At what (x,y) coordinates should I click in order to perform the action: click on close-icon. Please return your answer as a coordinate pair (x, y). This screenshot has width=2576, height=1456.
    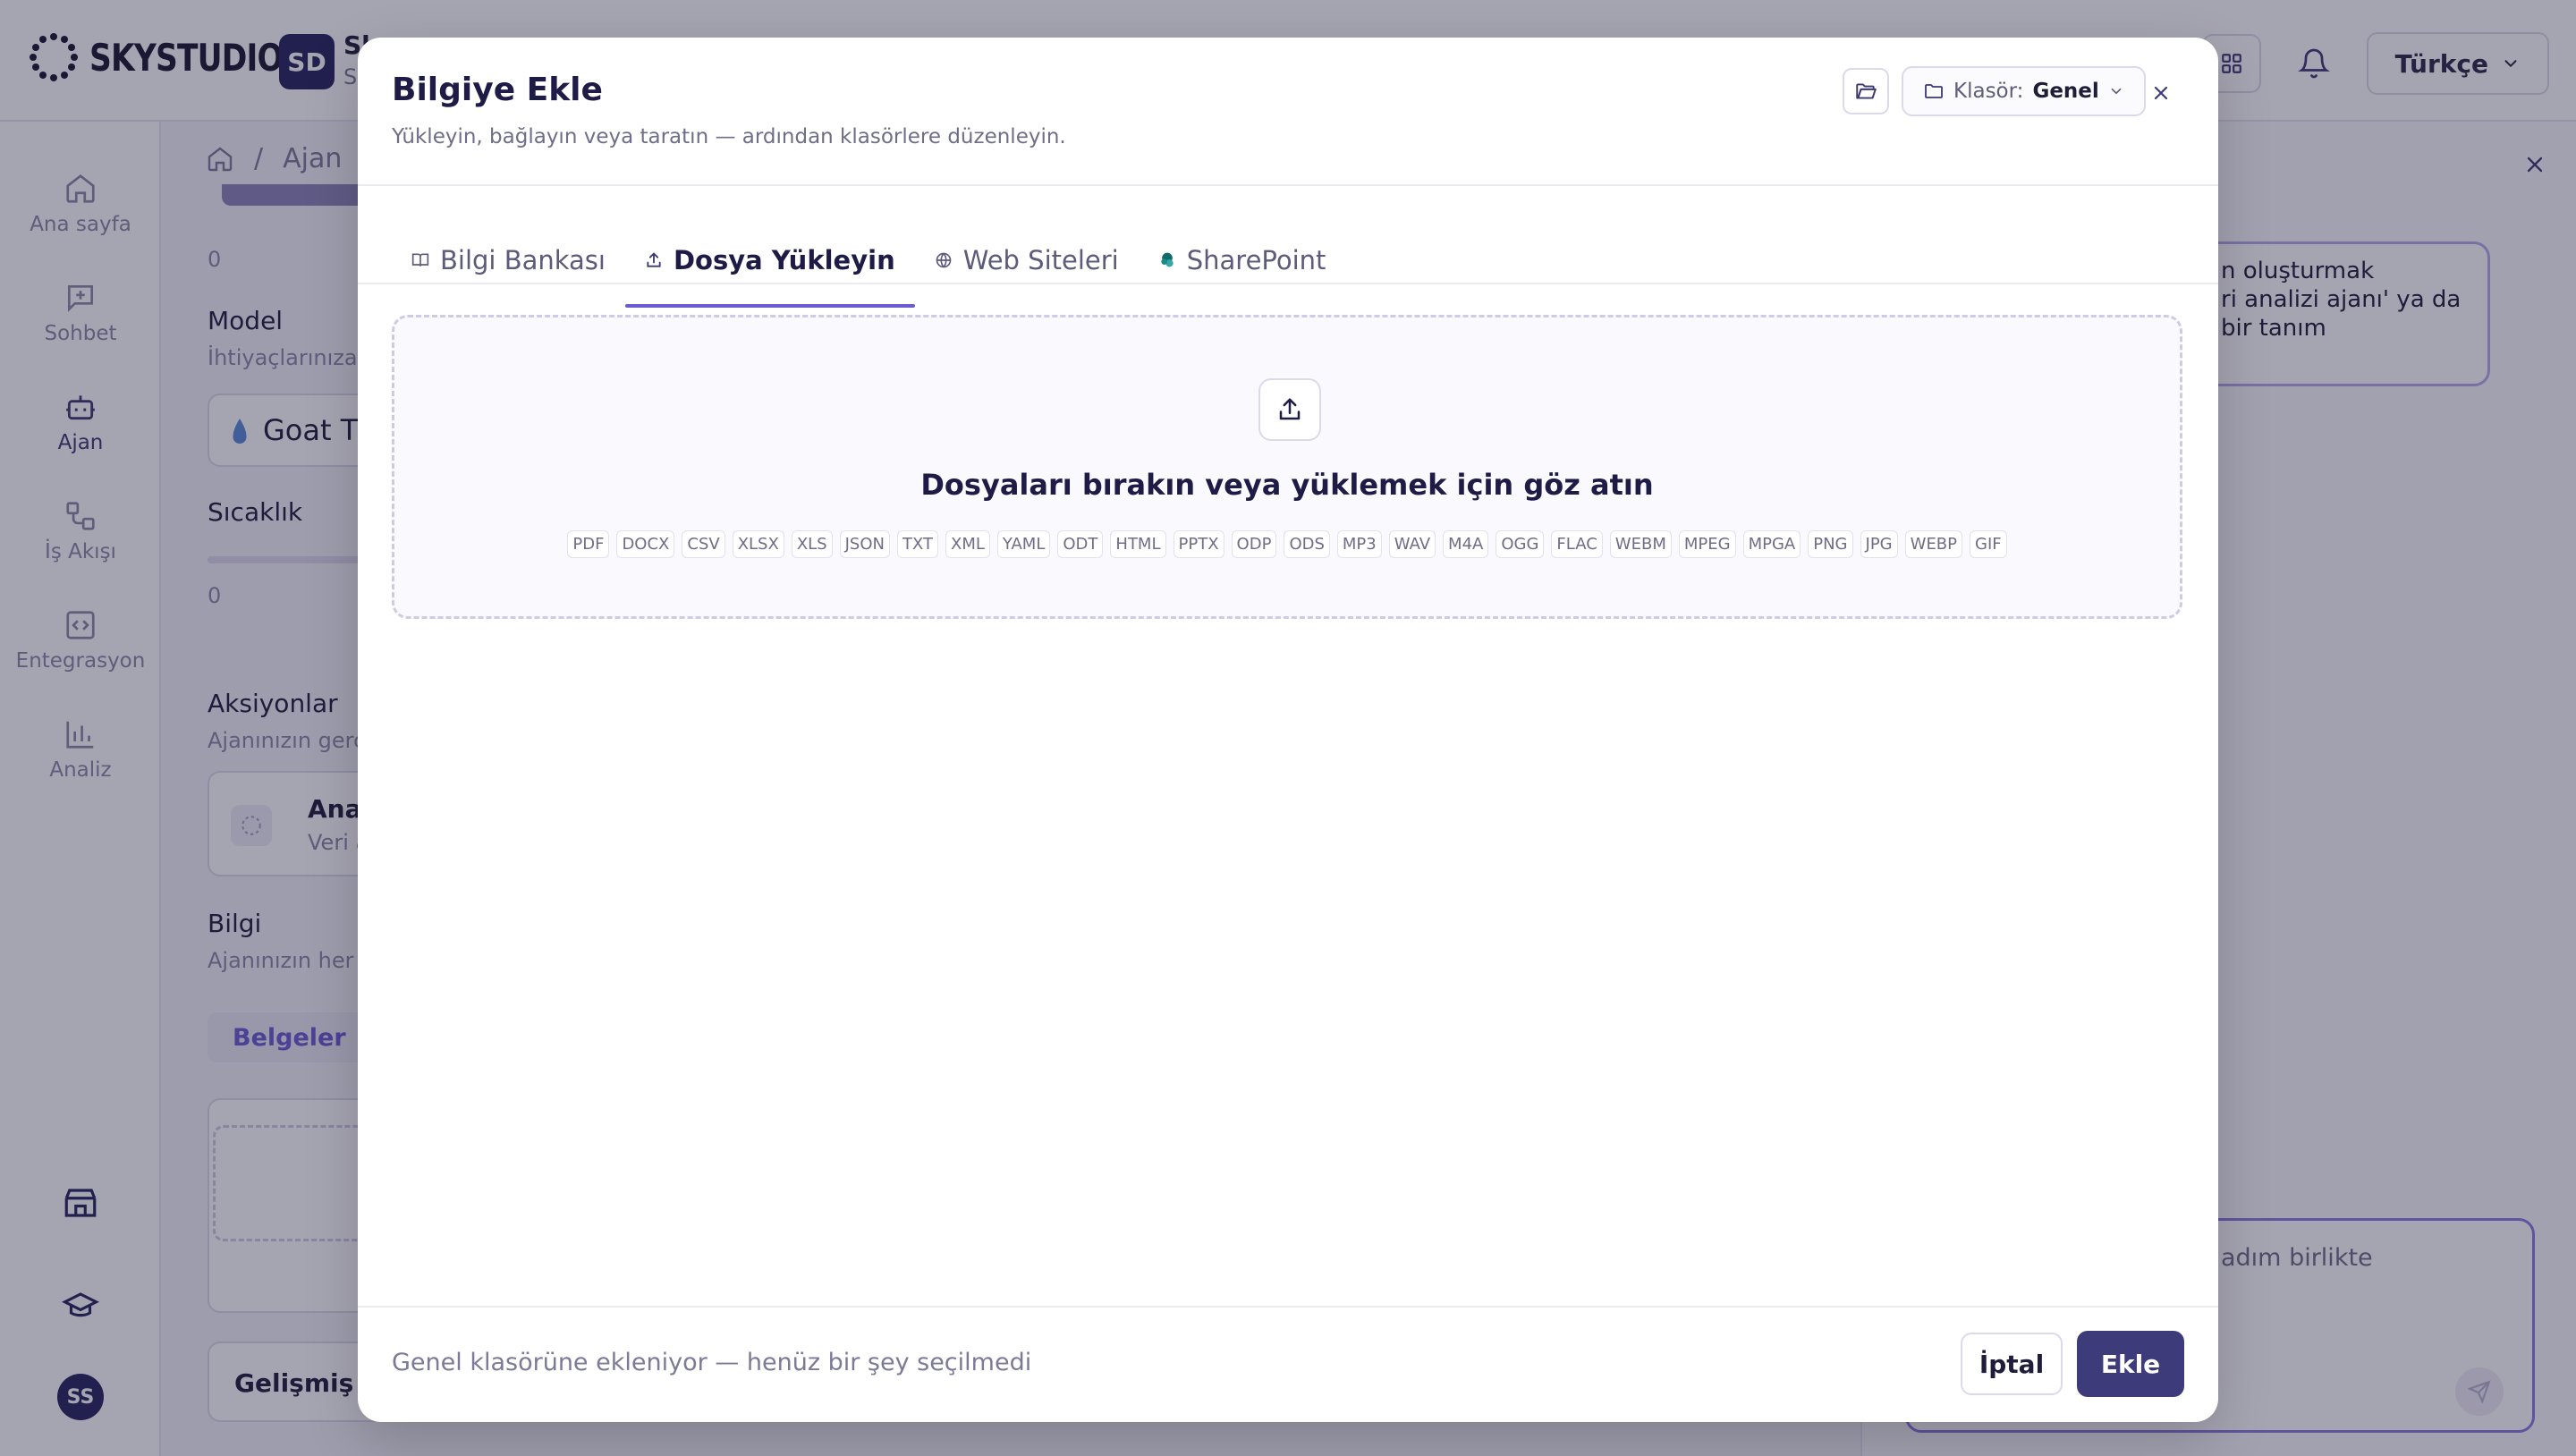
    Looking at the image, I should click on (2161, 93).